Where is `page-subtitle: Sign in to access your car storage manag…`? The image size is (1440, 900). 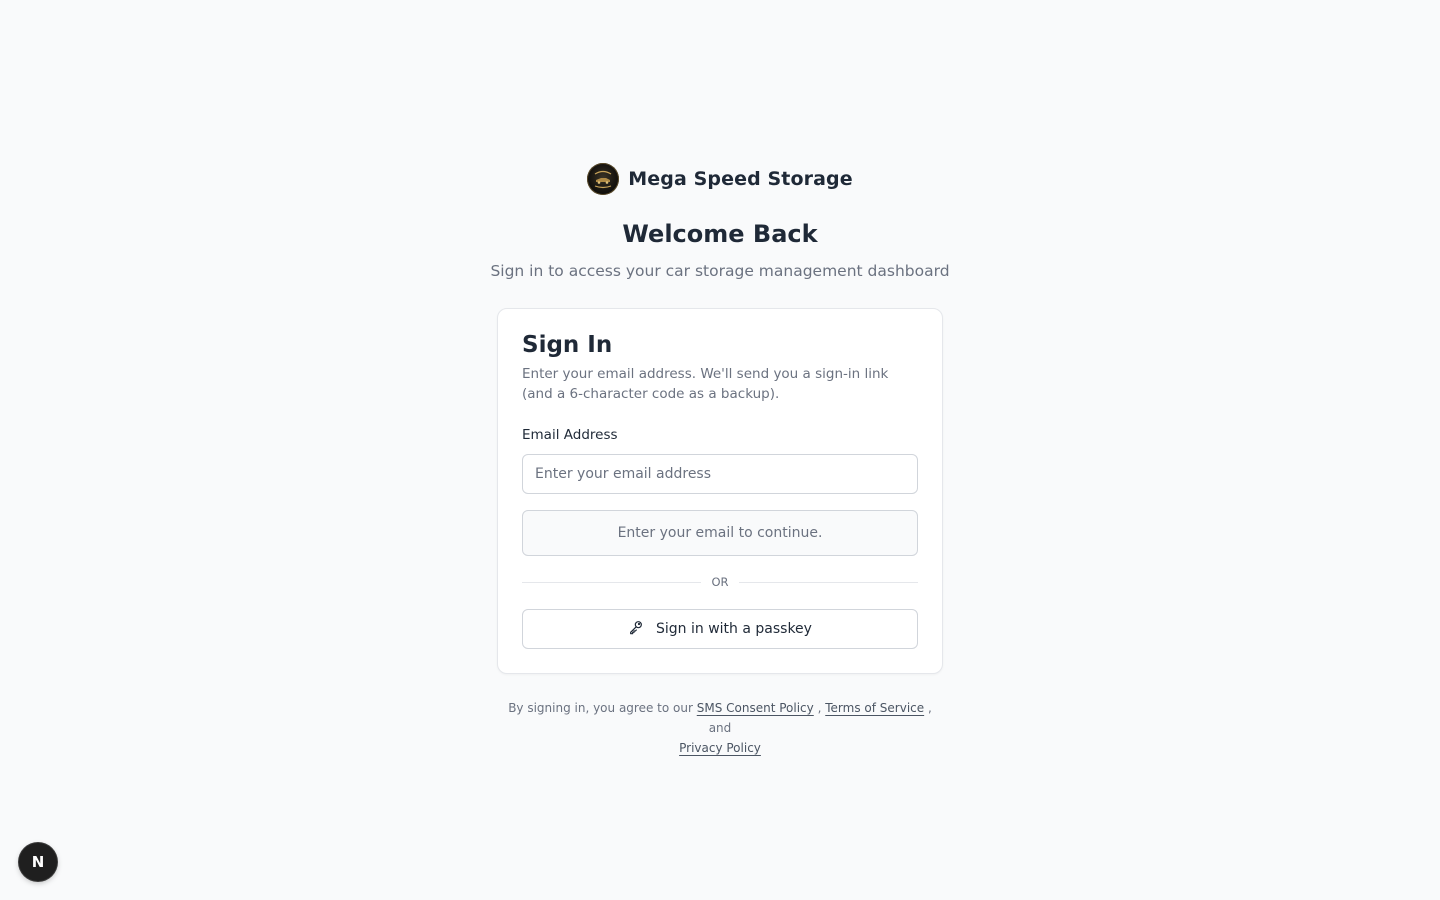 page-subtitle: Sign in to access your car storage manag… is located at coordinates (720, 271).